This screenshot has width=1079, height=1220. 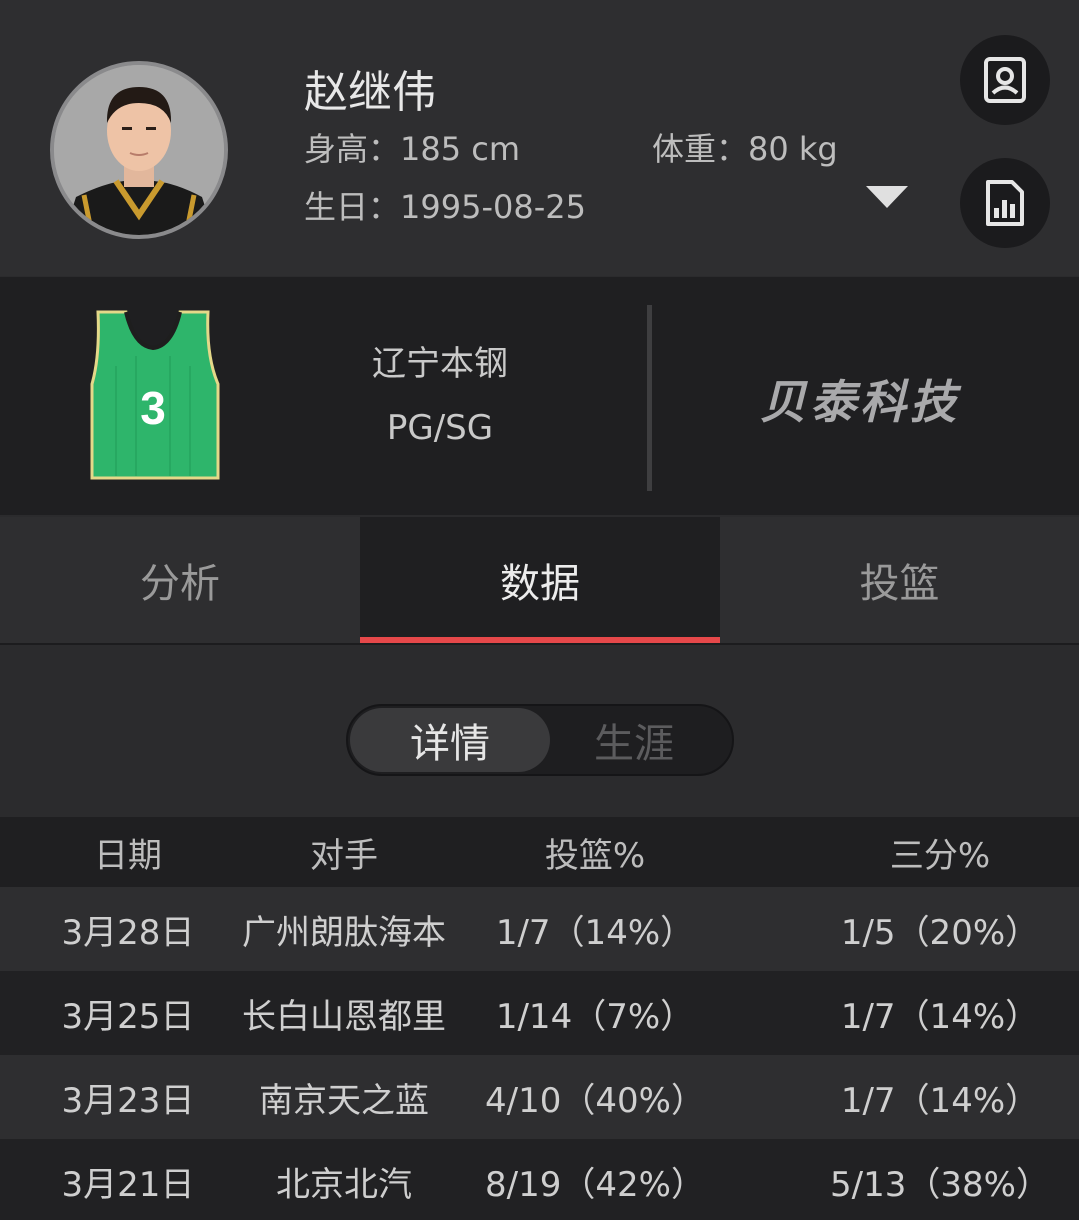 I want to click on table-row: 3月25日 长白山恩都里 1/14（7%） 1/7（14%）, so click(x=539, y=1013).